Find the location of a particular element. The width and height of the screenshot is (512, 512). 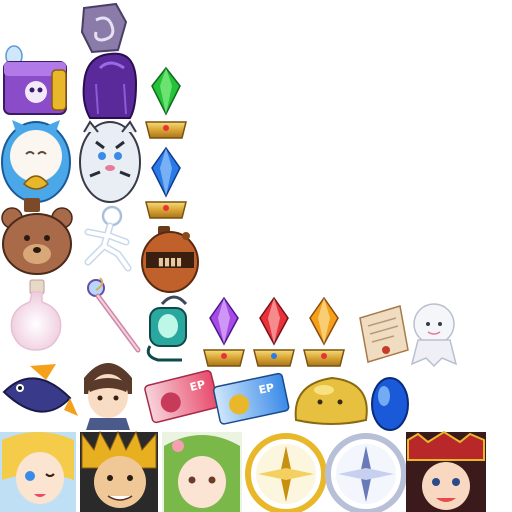

blue-crystal-on-gold-stand-icon is located at coordinates (166, 182).